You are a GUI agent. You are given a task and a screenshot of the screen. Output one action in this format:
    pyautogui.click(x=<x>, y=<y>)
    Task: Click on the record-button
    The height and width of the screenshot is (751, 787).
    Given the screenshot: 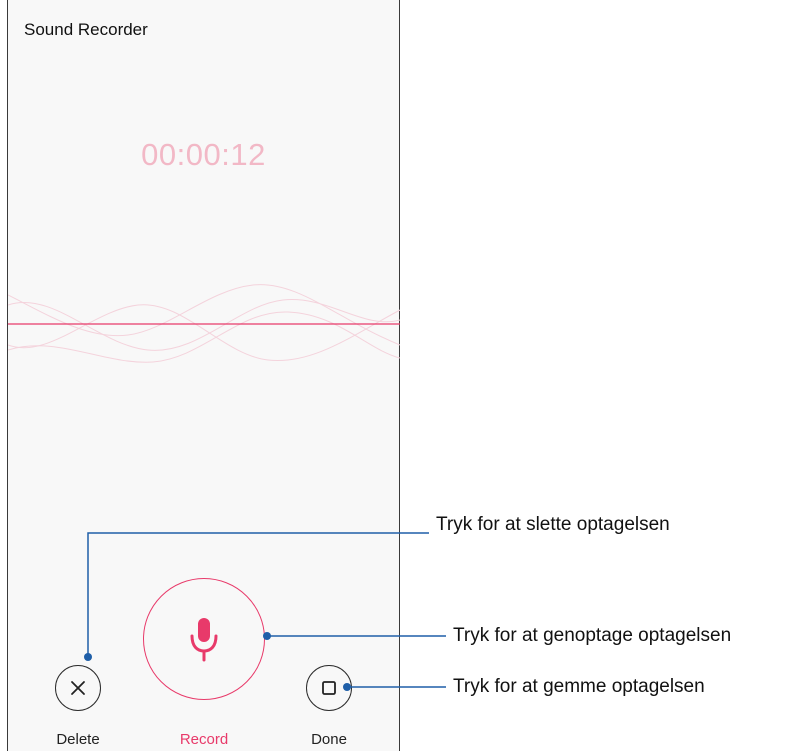 What is the action you would take?
    pyautogui.click(x=204, y=639)
    